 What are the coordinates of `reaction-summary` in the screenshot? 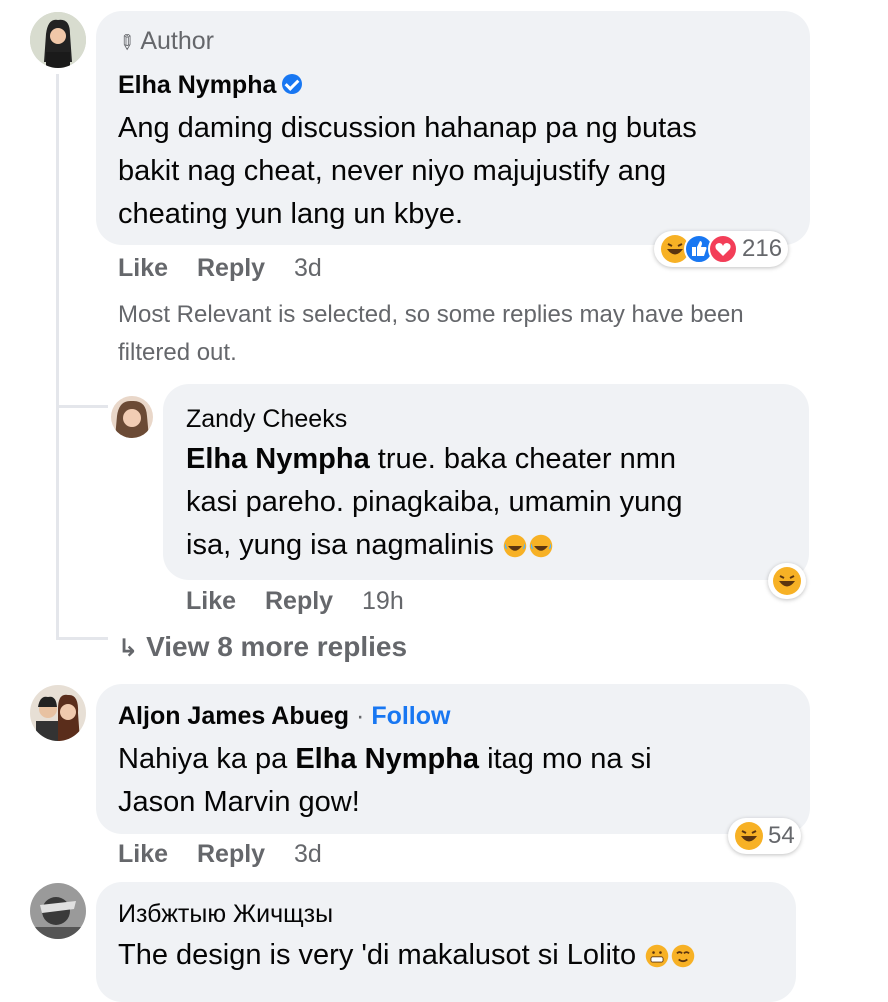 It's located at (787, 581).